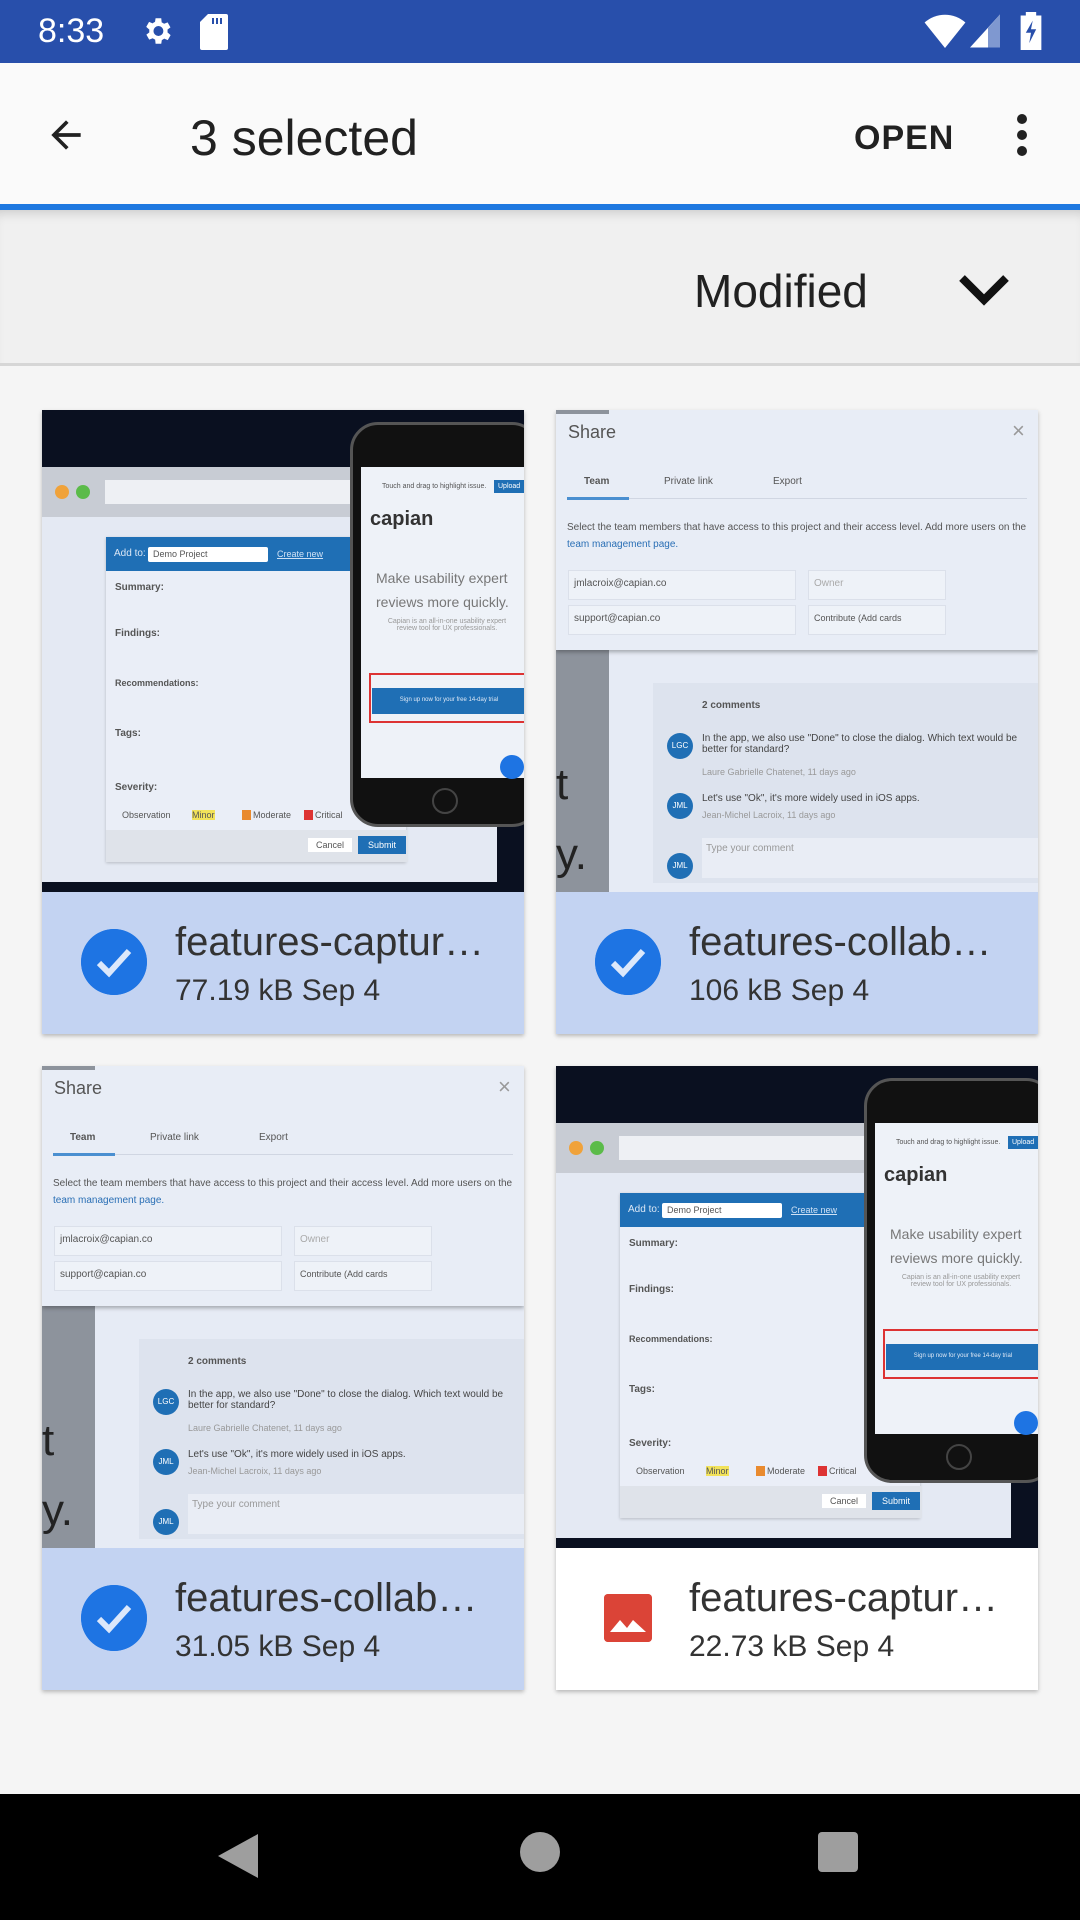 This screenshot has height=1920, width=1080. What do you see at coordinates (540, 134) in the screenshot?
I see `app-bar: 3 selected OPEN` at bounding box center [540, 134].